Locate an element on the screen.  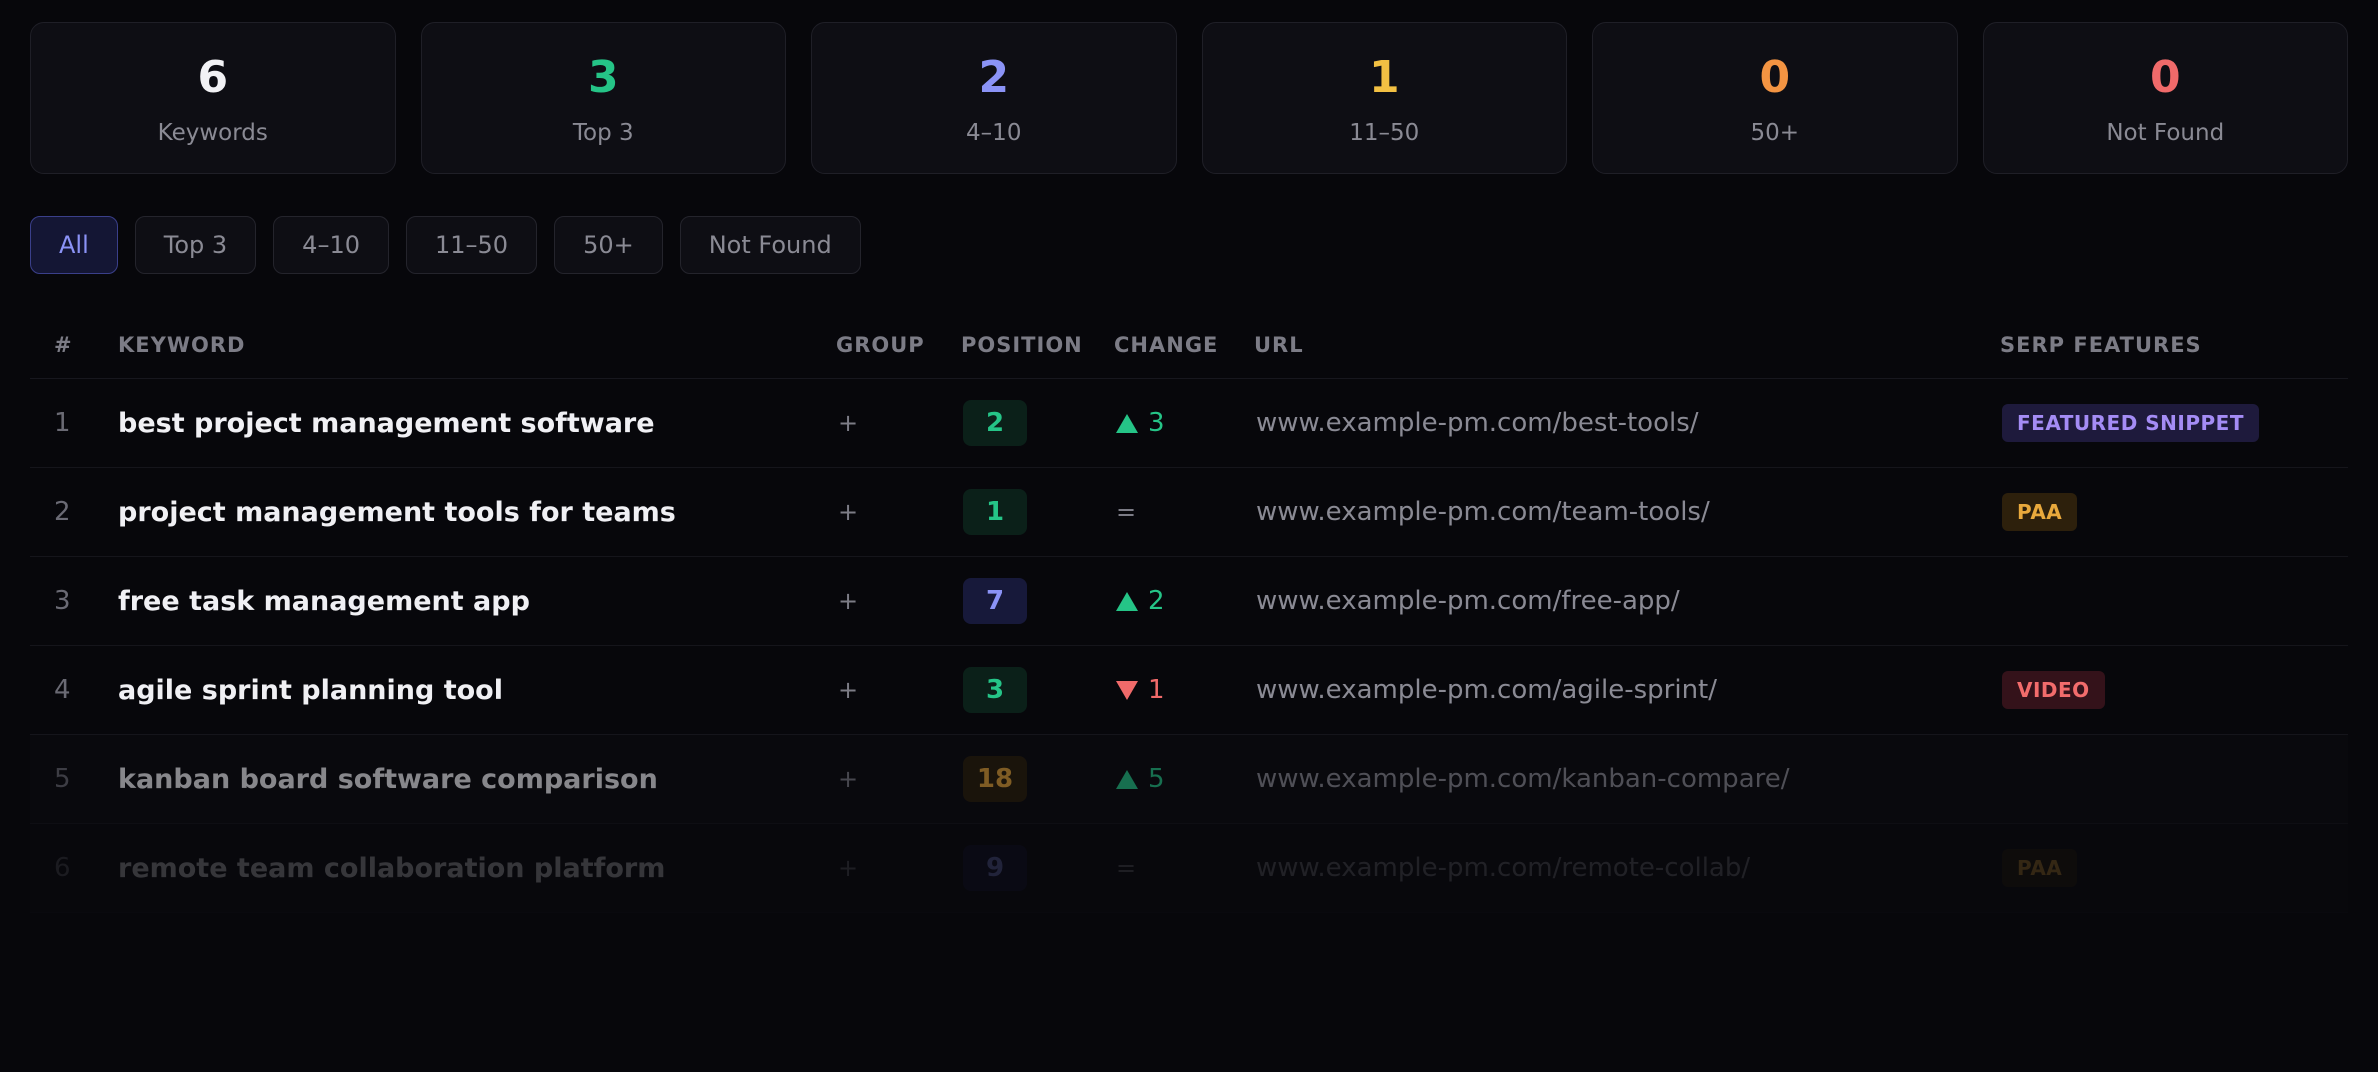
stat-card-4-10: 2 4–10 is located at coordinates (994, 98).